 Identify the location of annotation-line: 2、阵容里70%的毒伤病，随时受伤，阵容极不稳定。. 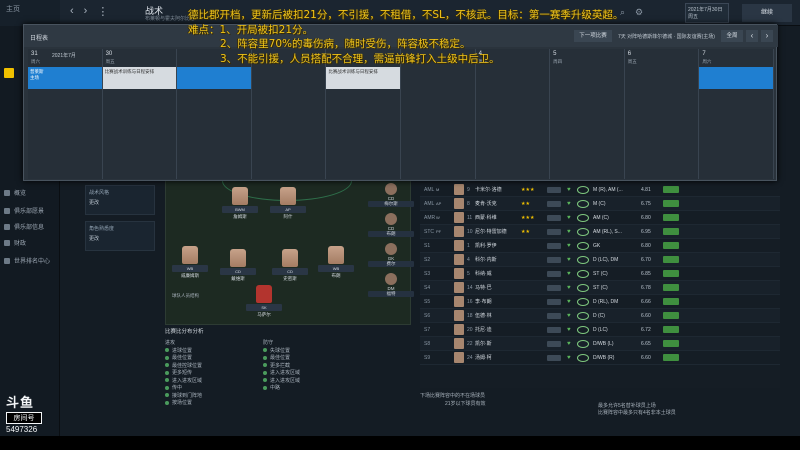
(345, 44).